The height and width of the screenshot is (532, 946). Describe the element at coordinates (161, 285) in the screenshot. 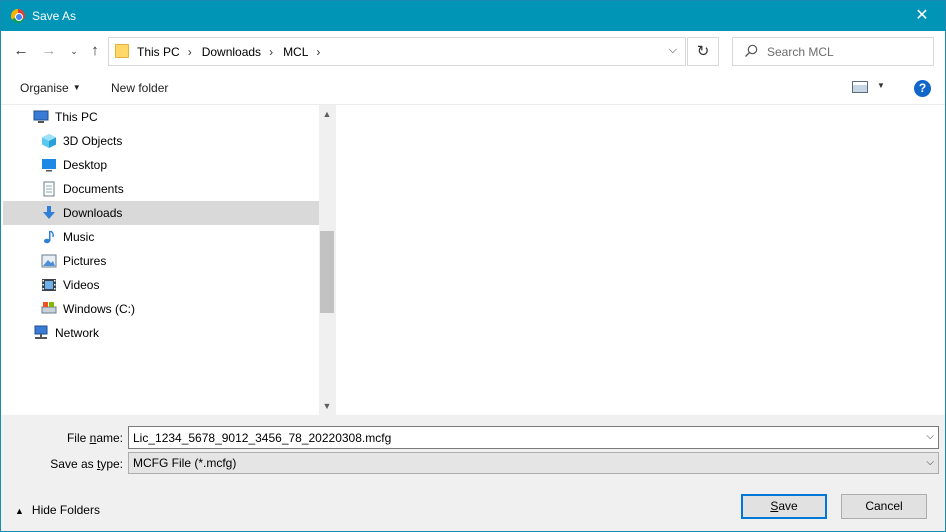

I see `nav-item-videos: Videos` at that location.